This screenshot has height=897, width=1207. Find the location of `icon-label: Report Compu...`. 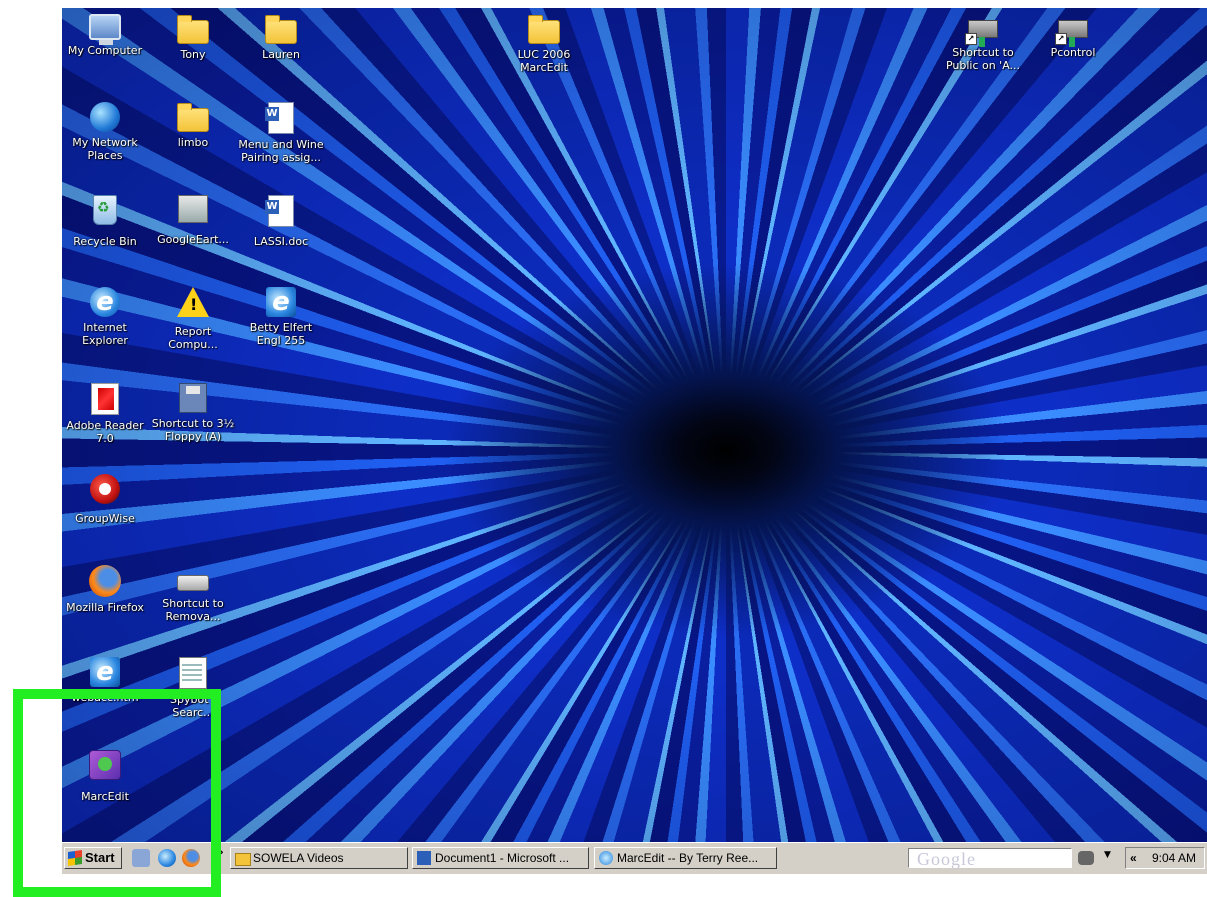

icon-label: Report Compu... is located at coordinates (193, 338).